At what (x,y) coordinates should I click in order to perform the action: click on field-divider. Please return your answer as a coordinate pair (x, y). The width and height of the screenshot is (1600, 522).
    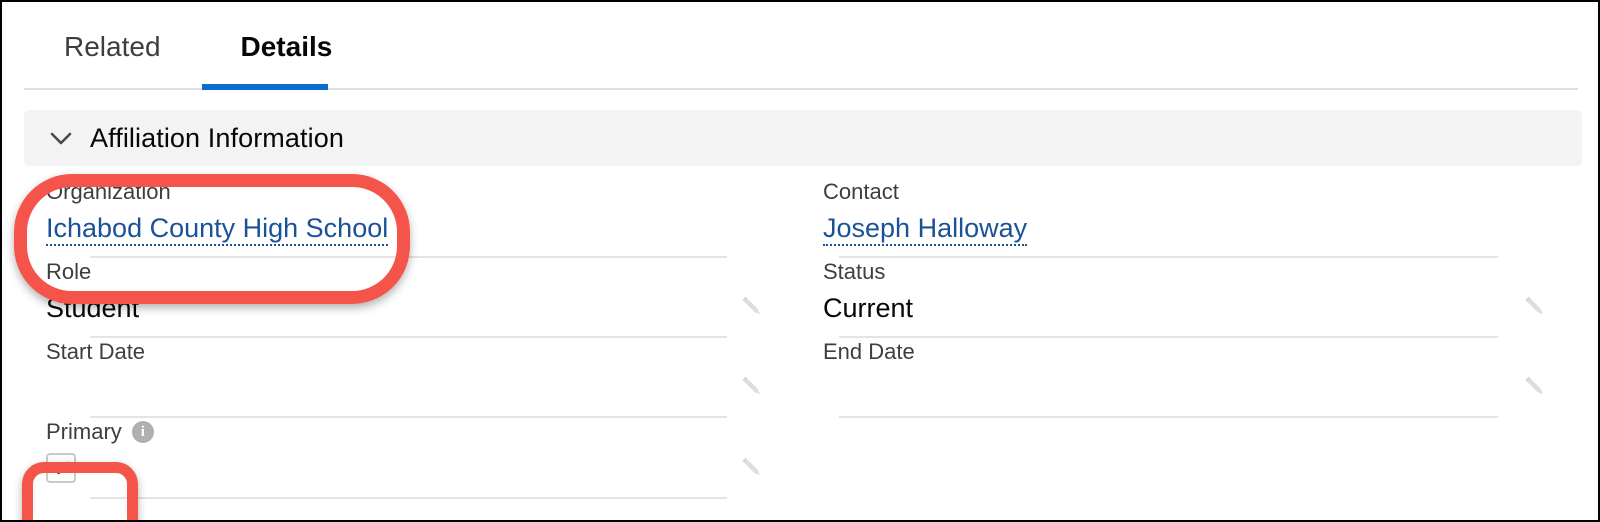
    Looking at the image, I should click on (408, 498).